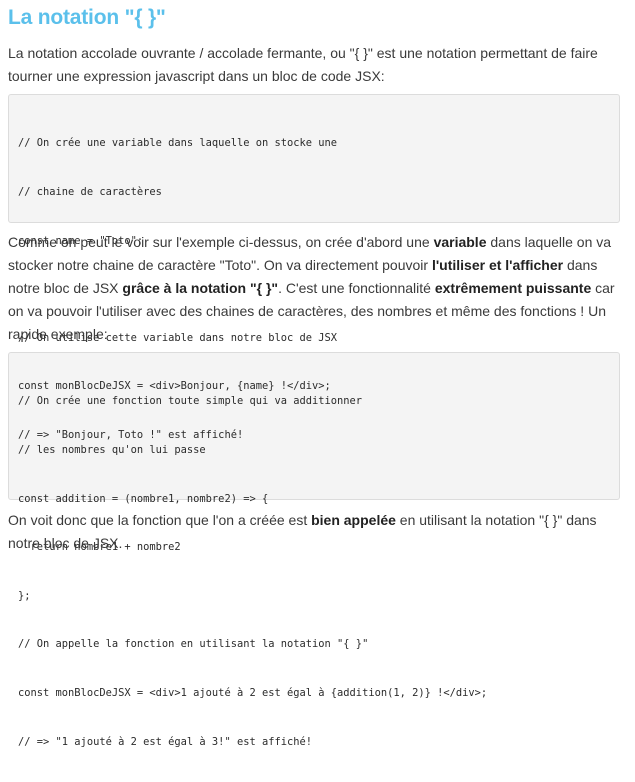 Image resolution: width=635 pixels, height=782 pixels. What do you see at coordinates (24, 595) in the screenshot?
I see `code-line: };` at bounding box center [24, 595].